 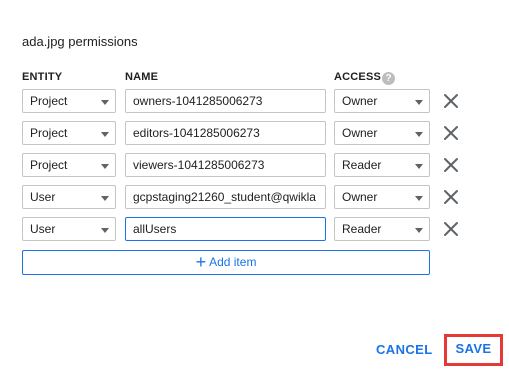 I want to click on help-icon: ?, so click(x=388, y=78).